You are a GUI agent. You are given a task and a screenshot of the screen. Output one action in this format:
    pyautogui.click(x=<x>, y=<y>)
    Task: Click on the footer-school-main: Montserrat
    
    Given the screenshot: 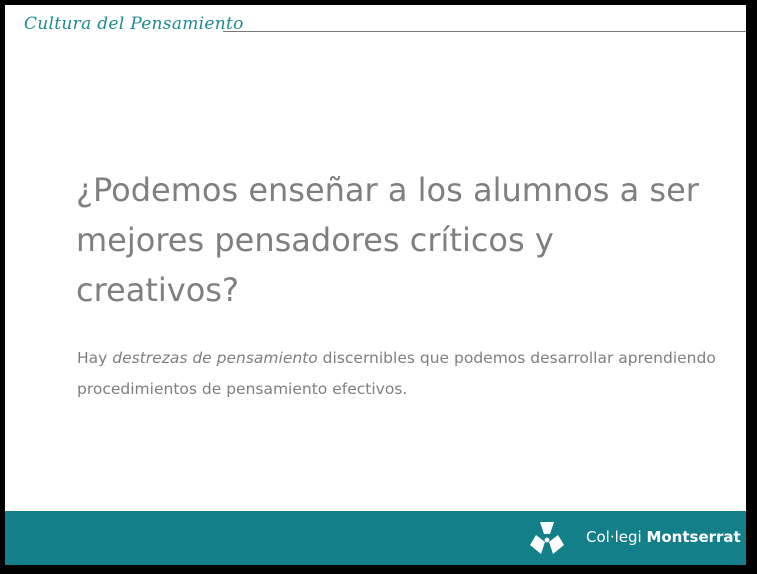 What is the action you would take?
    pyautogui.click(x=693, y=537)
    